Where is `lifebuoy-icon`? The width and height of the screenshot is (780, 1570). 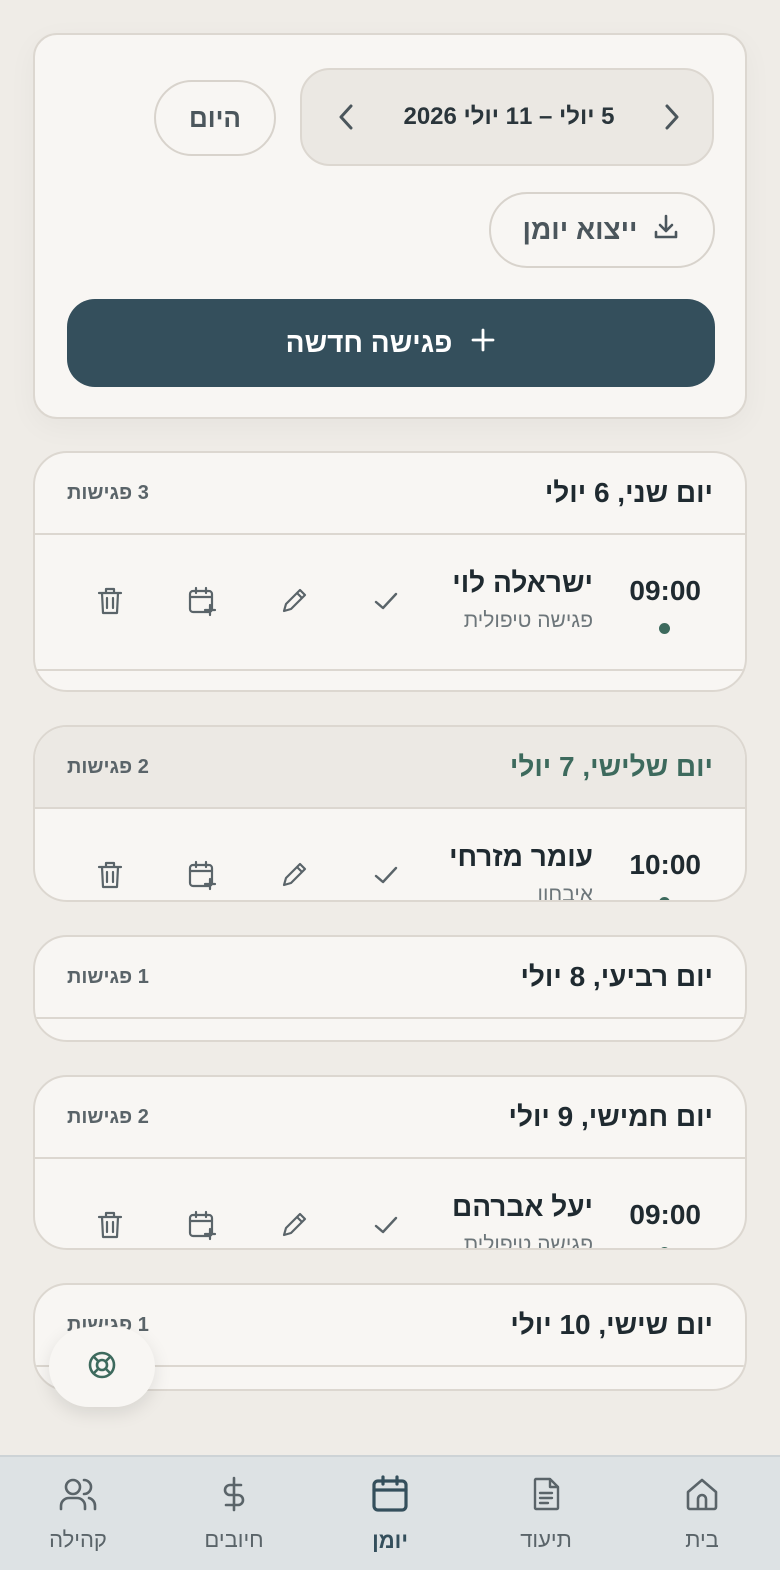 lifebuoy-icon is located at coordinates (102, 1367).